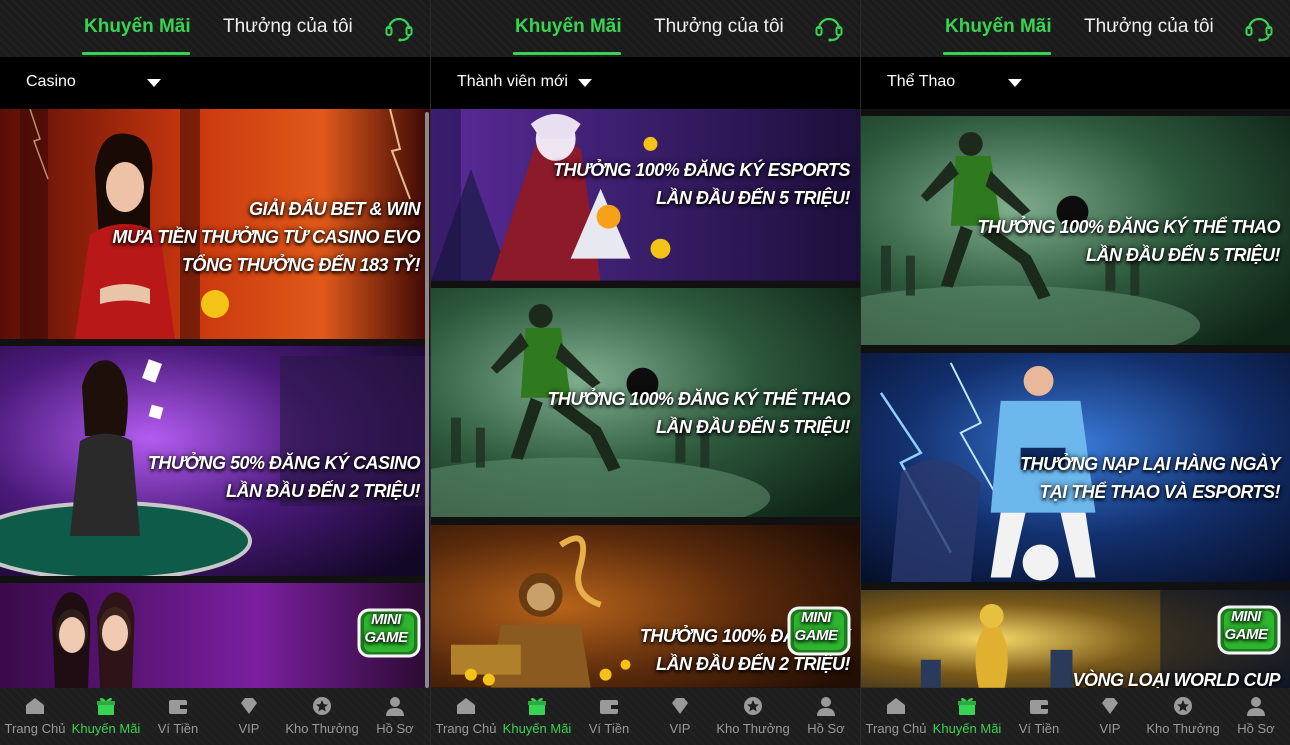  What do you see at coordinates (512, 81) in the screenshot?
I see `filter-selected-value: Thành viên mới` at bounding box center [512, 81].